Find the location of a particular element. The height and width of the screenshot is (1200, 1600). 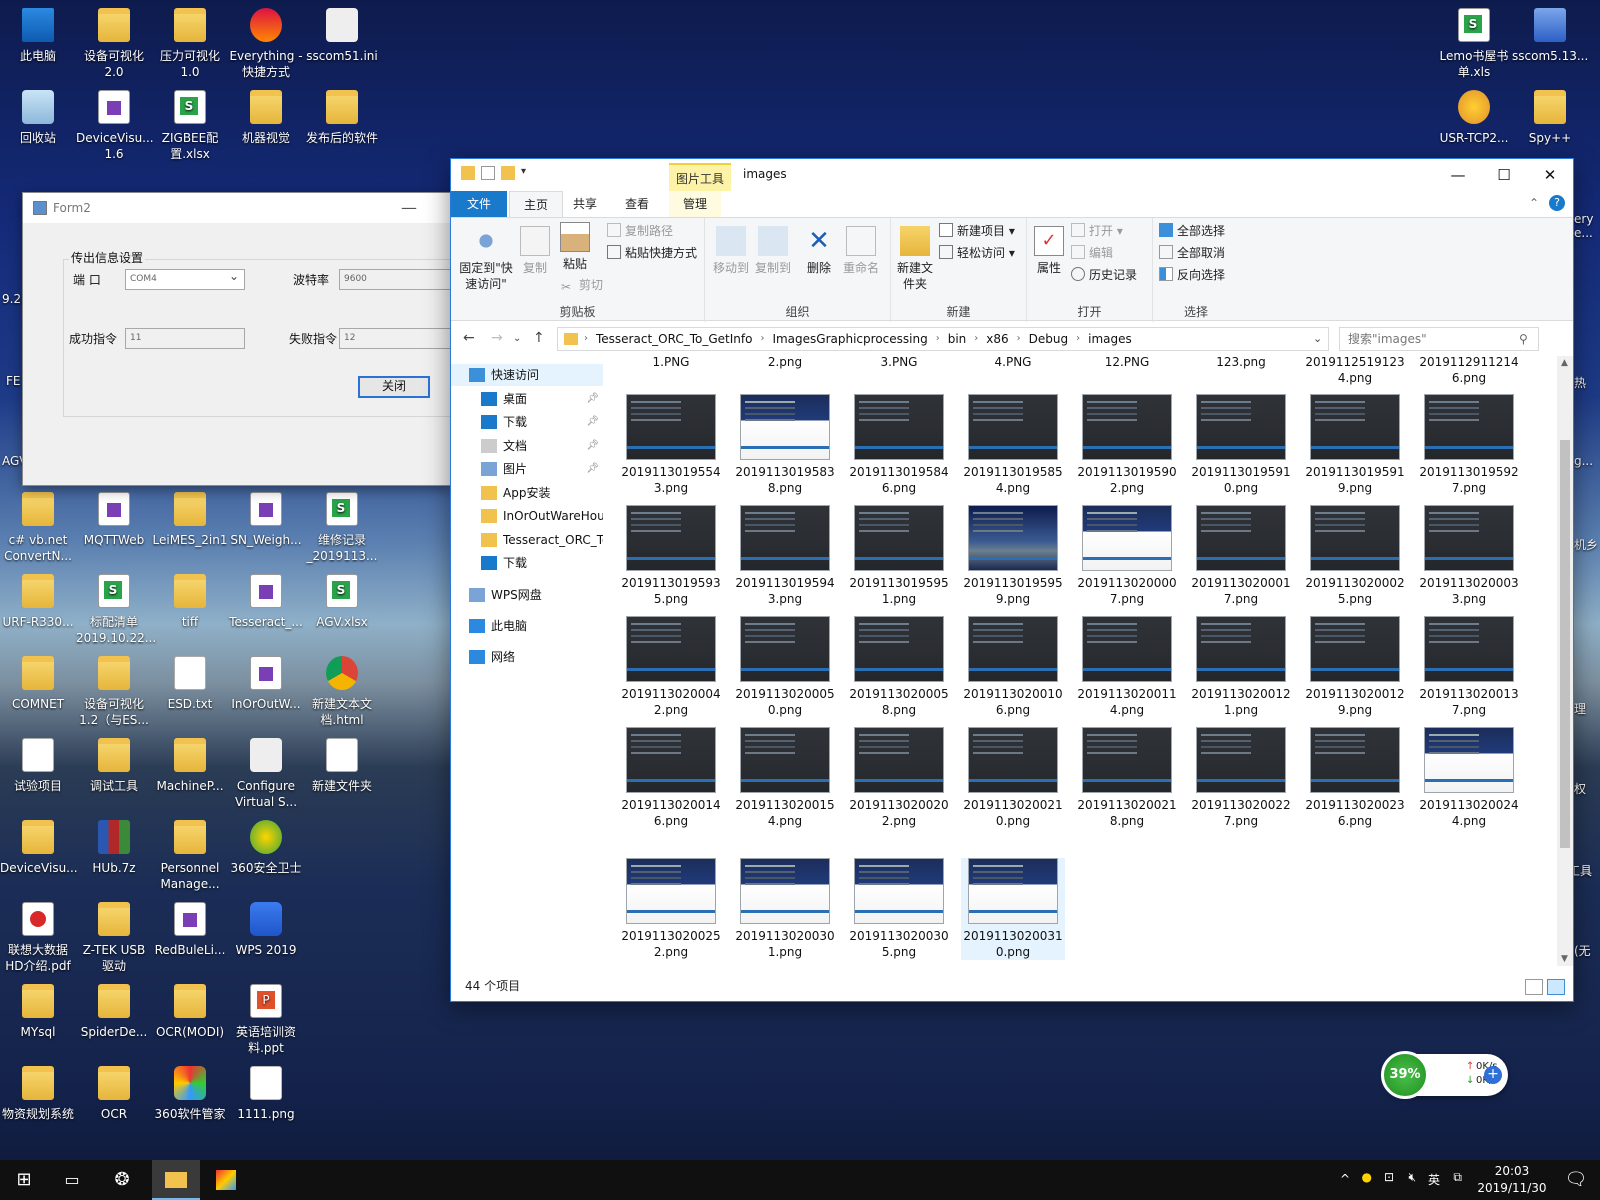

windows-start-icon: ⊞ is located at coordinates (24, 1180).